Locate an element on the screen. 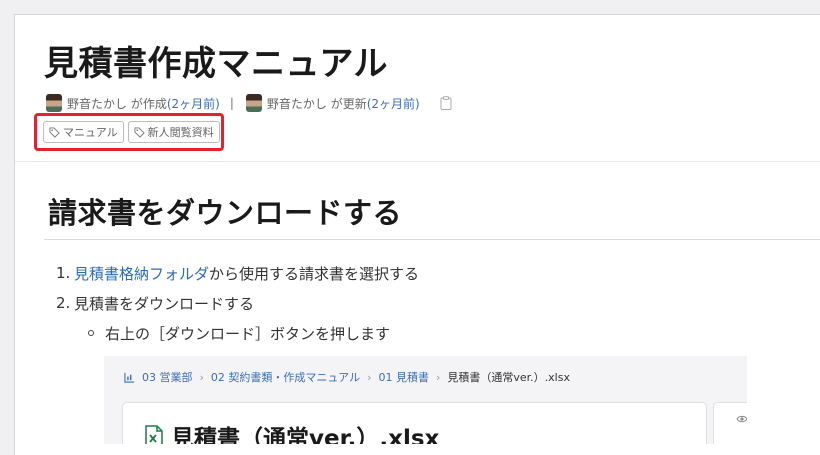 The width and height of the screenshot is (820, 455). bullet-icon is located at coordinates (91, 333).